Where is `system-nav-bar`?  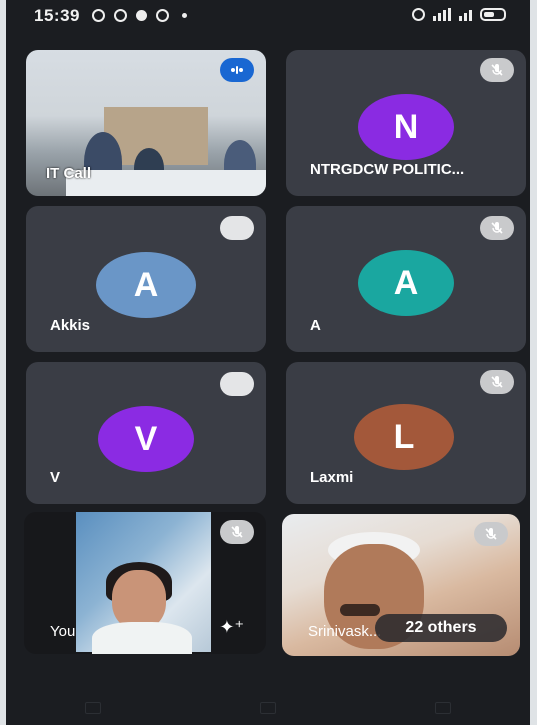 system-nav-bar is located at coordinates (268, 708).